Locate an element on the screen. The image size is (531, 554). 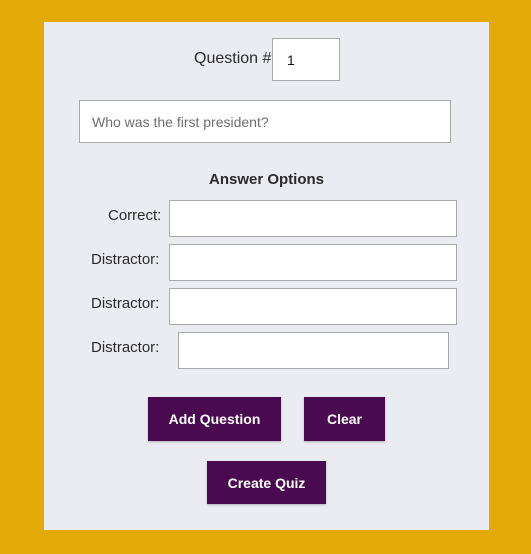
clear-button: Clear is located at coordinates (344, 419).